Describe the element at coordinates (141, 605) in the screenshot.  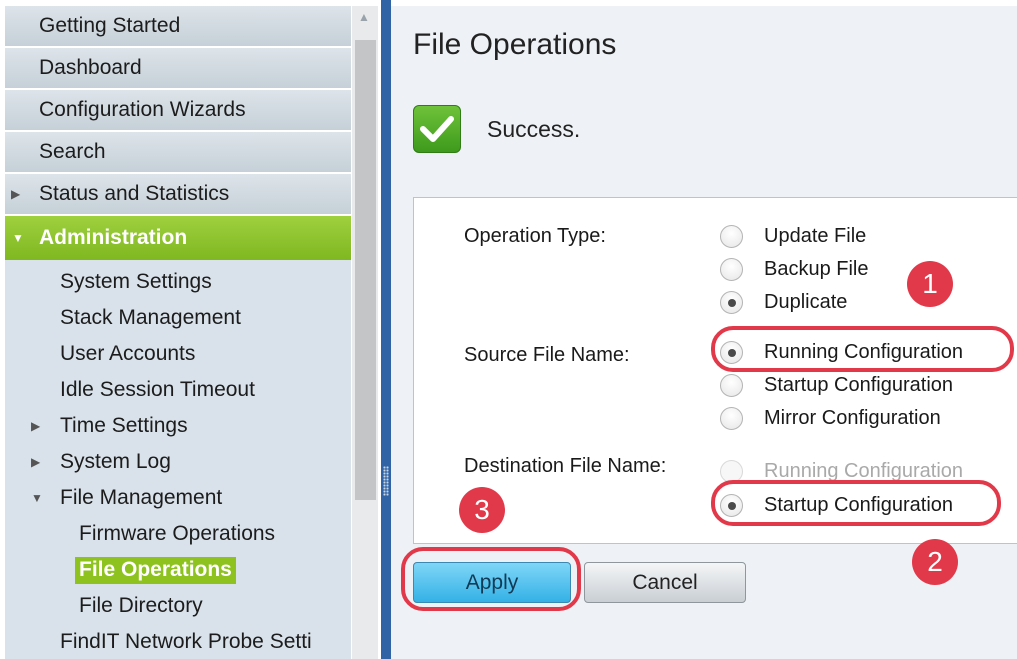
I see `nav-label: File Directory` at that location.